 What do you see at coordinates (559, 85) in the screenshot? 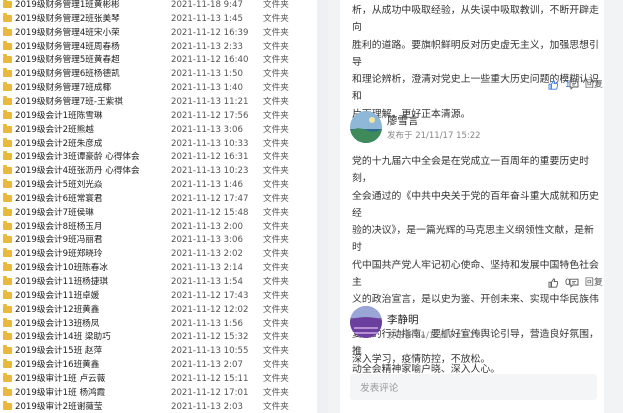
I see `comment-1-like-button: 1` at bounding box center [559, 85].